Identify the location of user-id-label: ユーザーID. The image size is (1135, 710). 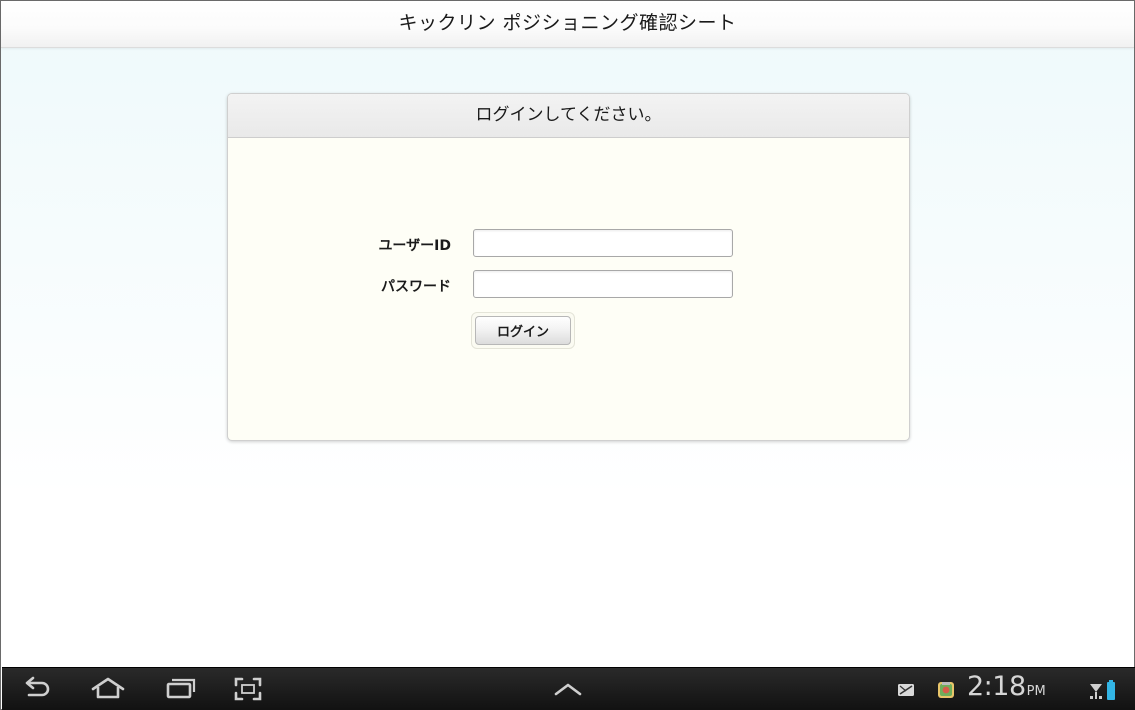
(414, 246).